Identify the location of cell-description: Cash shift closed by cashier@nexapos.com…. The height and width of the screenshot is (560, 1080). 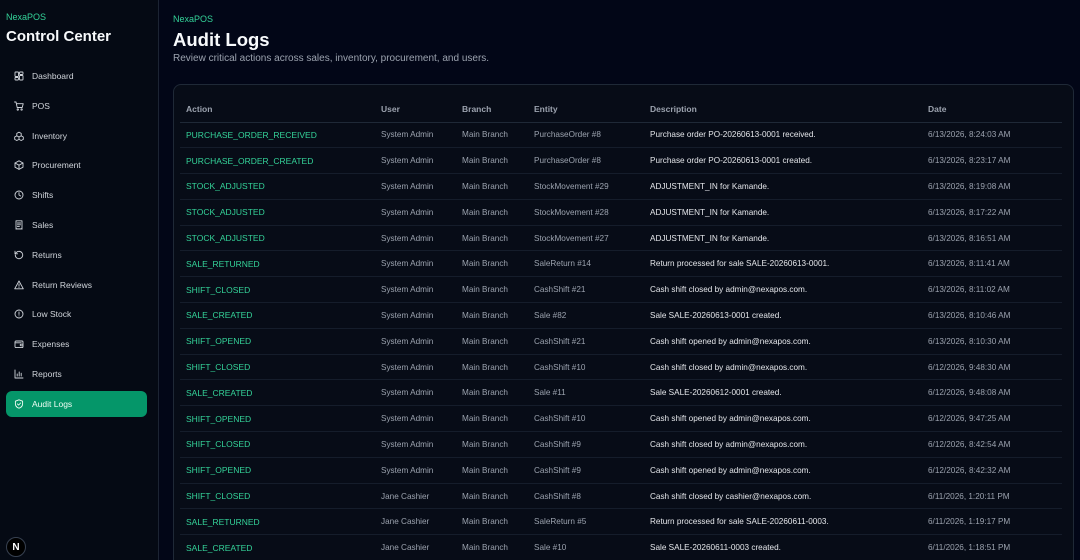
(783, 496).